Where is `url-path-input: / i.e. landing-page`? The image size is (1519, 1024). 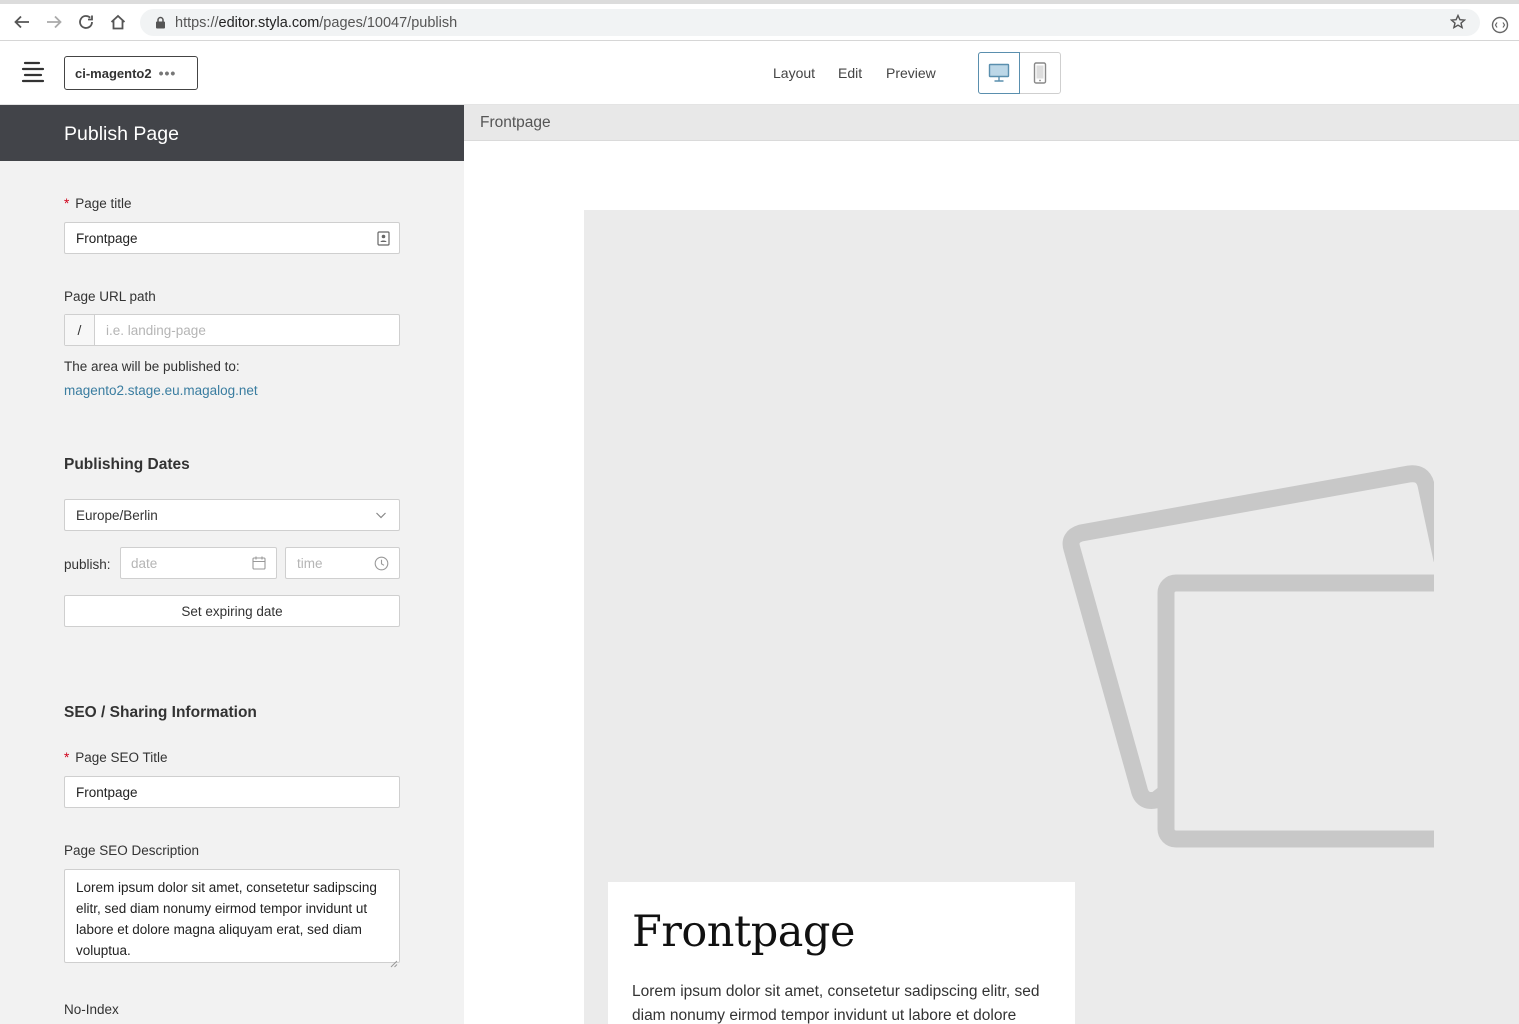
url-path-input: / i.e. landing-page is located at coordinates (232, 330).